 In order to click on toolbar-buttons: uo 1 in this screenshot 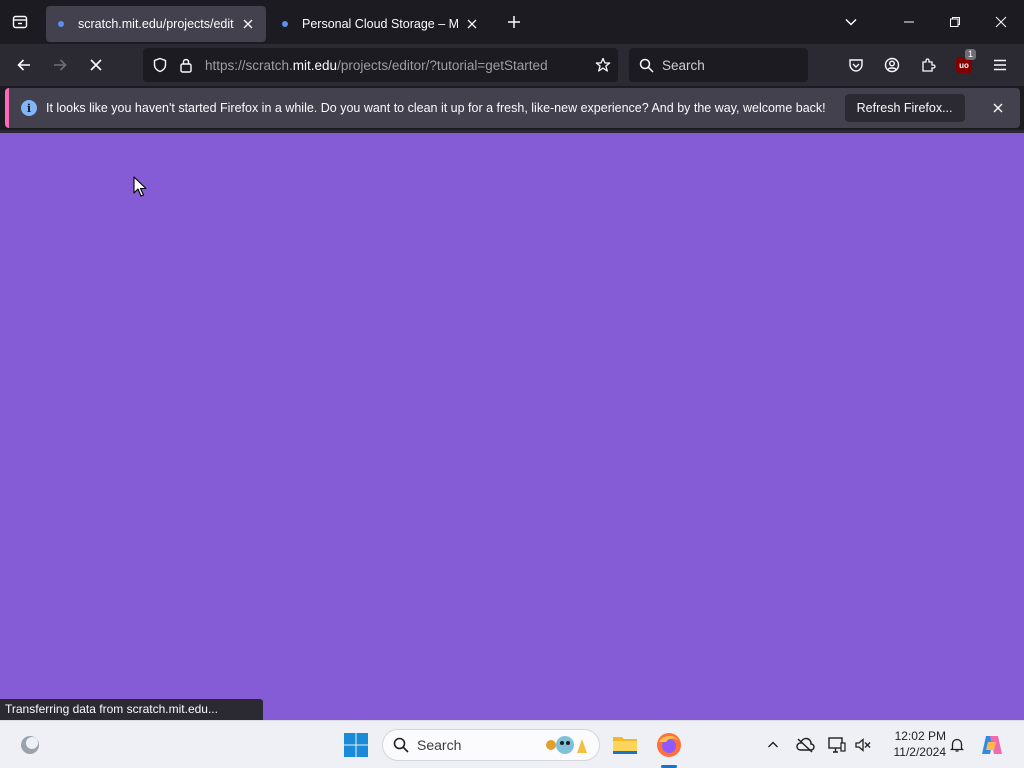, I will do `click(928, 65)`.